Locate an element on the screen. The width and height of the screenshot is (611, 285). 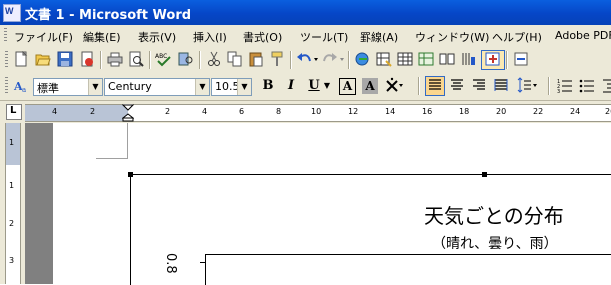
menu-file: ファイル(F) is located at coordinates (43, 37).